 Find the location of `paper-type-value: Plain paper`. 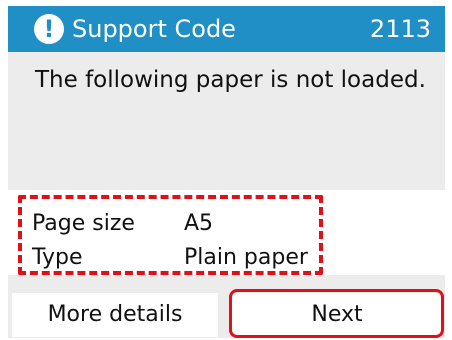

paper-type-value: Plain paper is located at coordinates (246, 257).